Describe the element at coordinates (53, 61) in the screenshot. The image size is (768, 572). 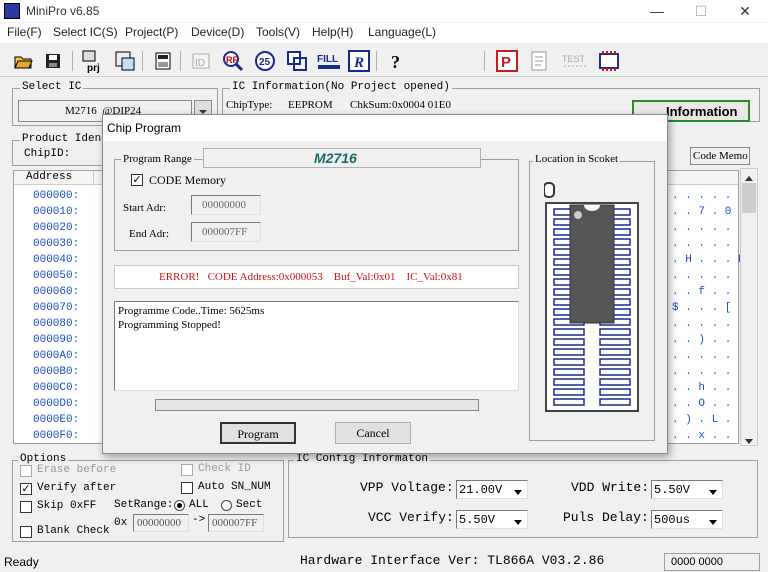
I see `save-icon` at that location.